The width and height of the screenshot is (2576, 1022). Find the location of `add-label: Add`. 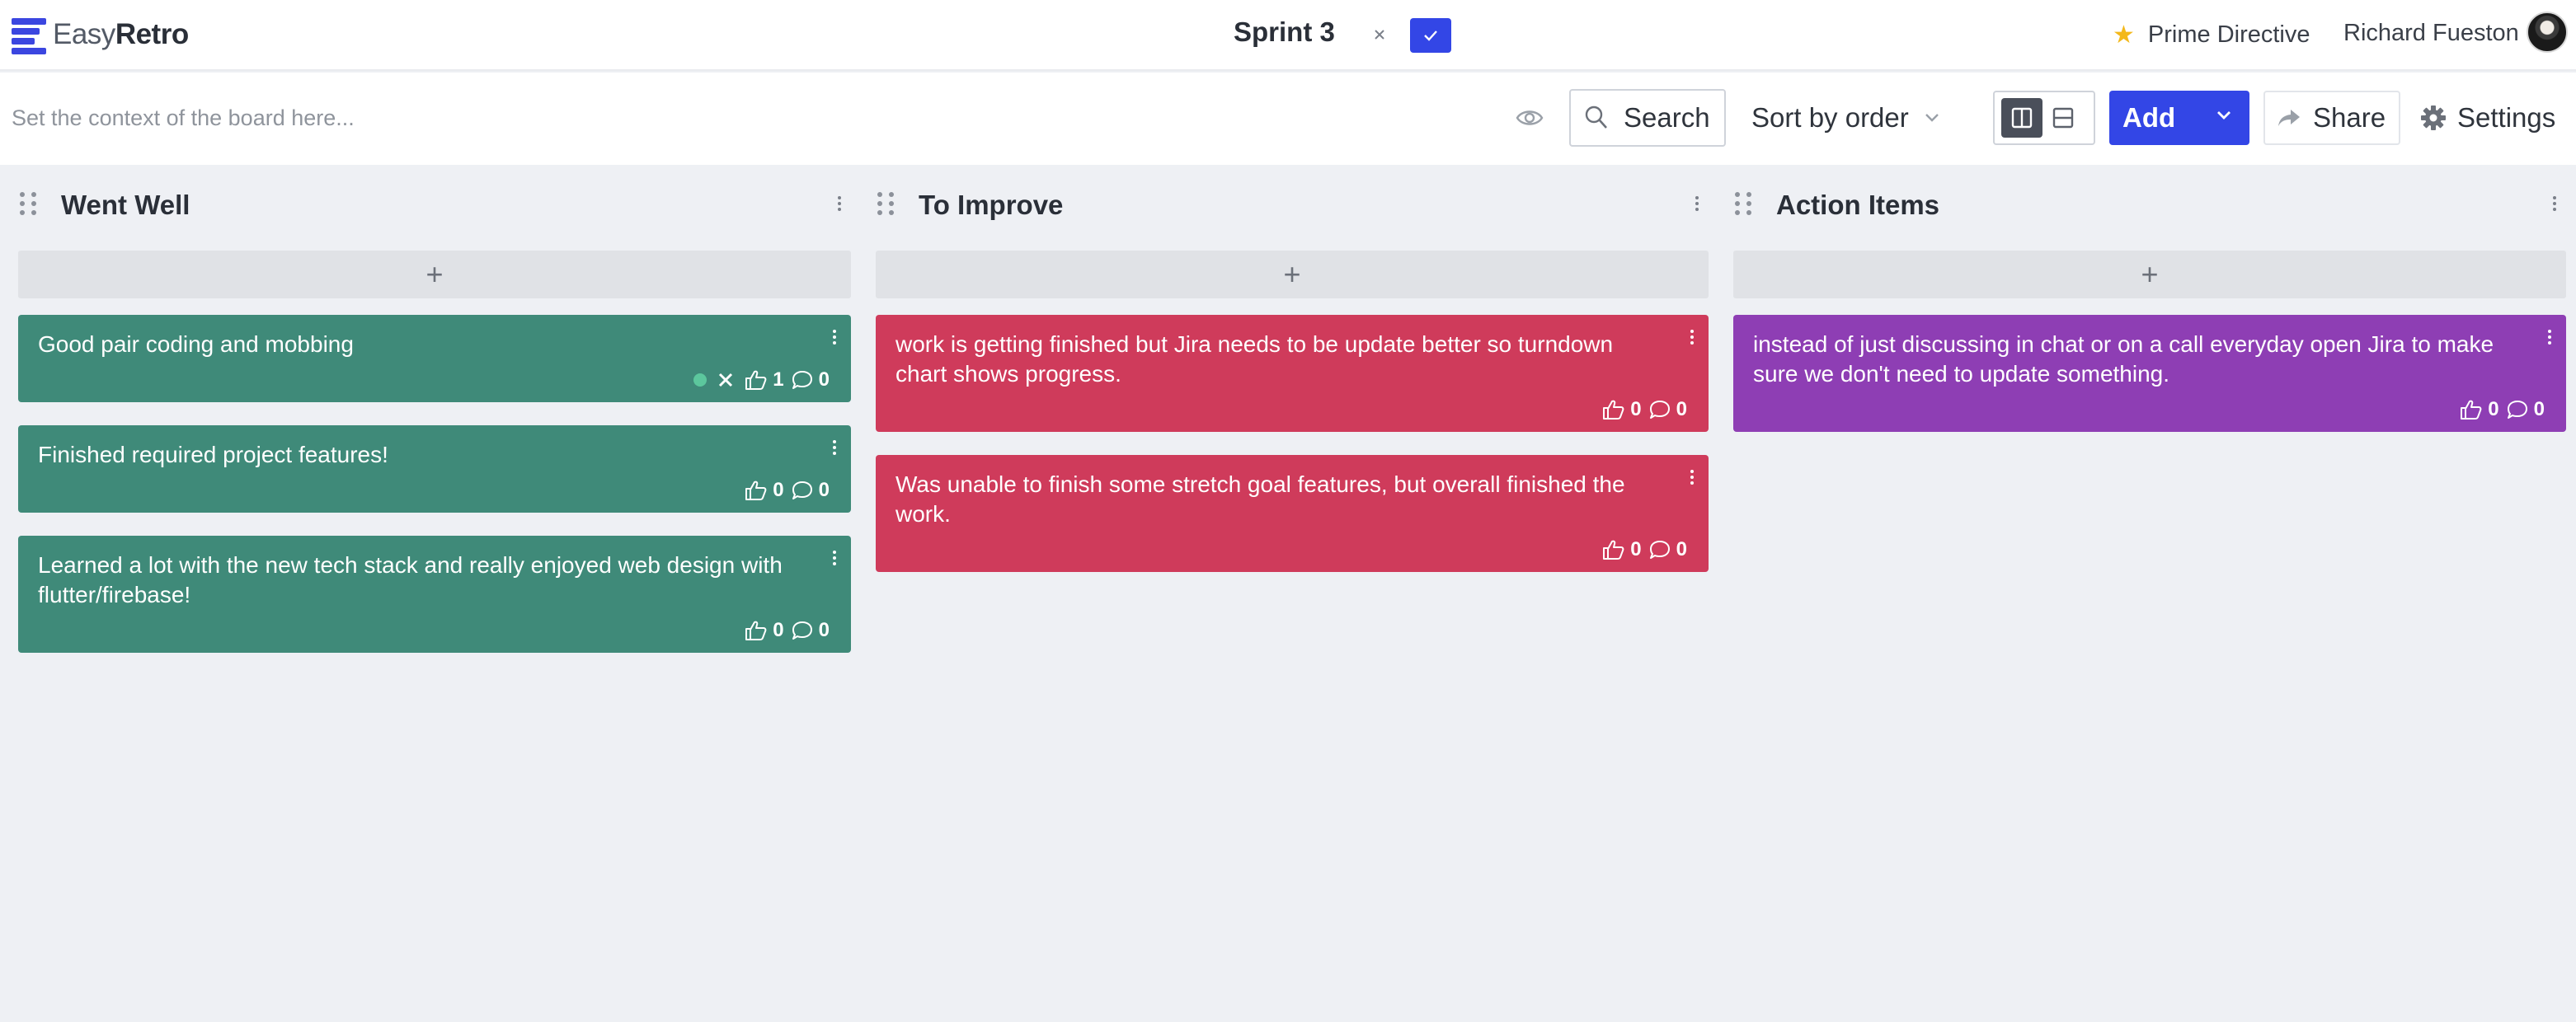

add-label: Add is located at coordinates (2149, 117).